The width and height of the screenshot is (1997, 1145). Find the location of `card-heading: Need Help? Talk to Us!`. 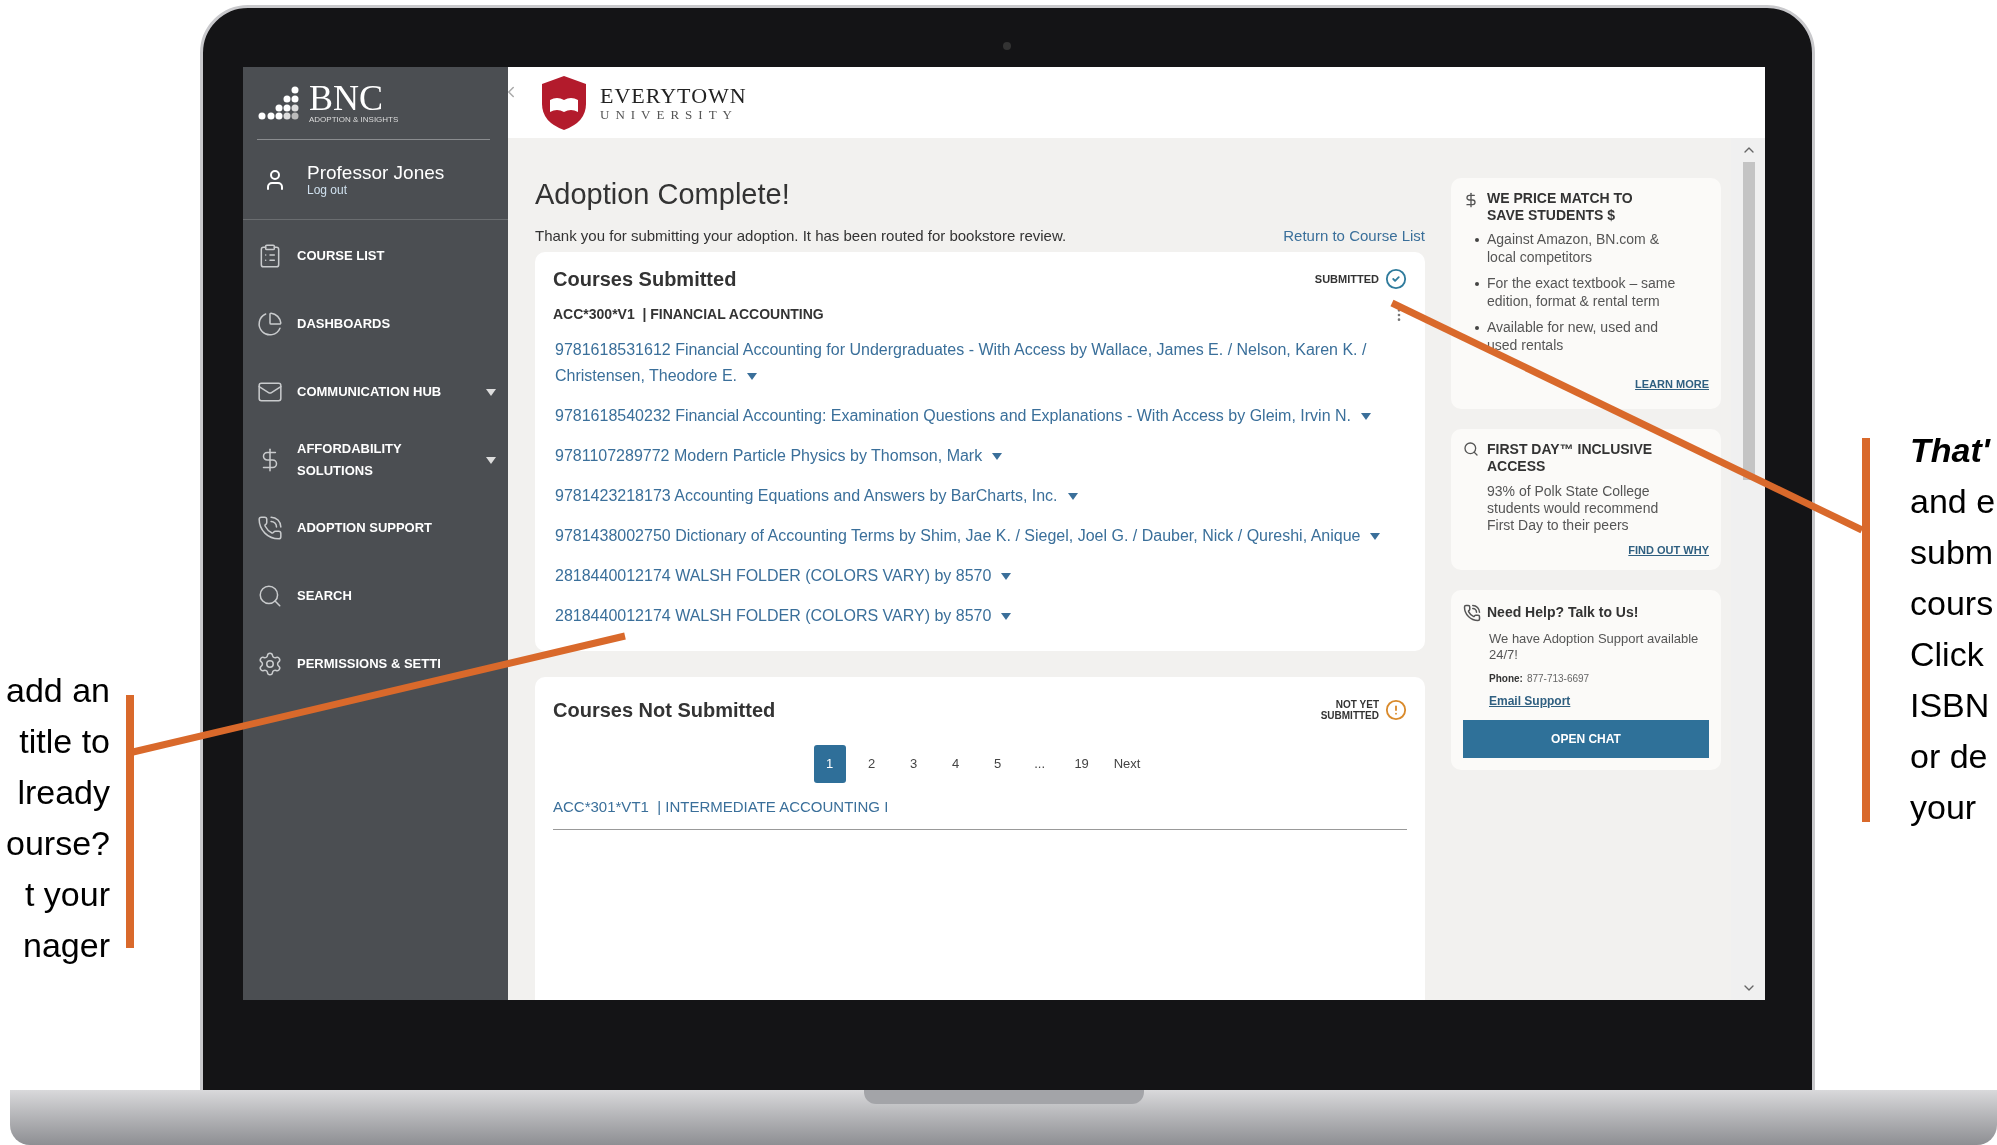

card-heading: Need Help? Talk to Us! is located at coordinates (1563, 612).